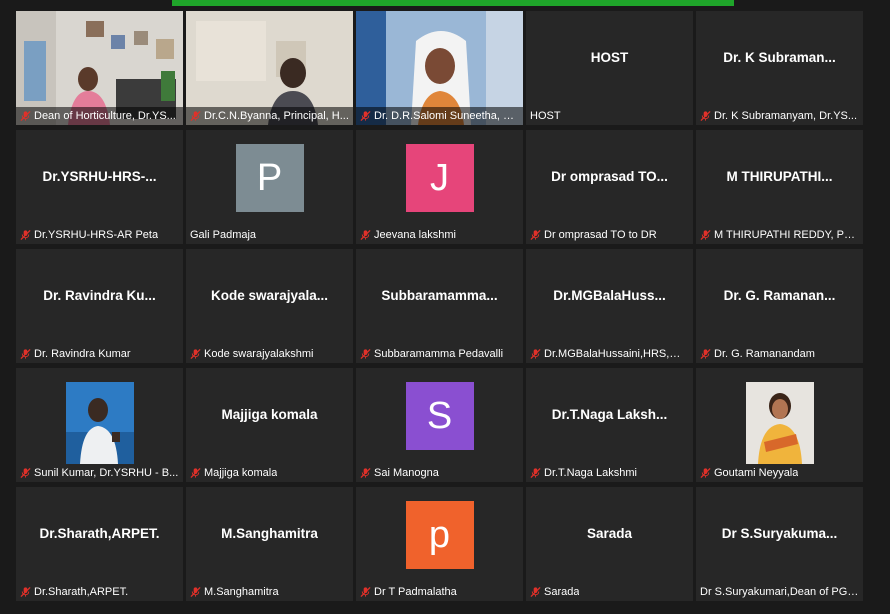  Describe the element at coordinates (439, 535) in the screenshot. I see `participant-avatar: p` at that location.